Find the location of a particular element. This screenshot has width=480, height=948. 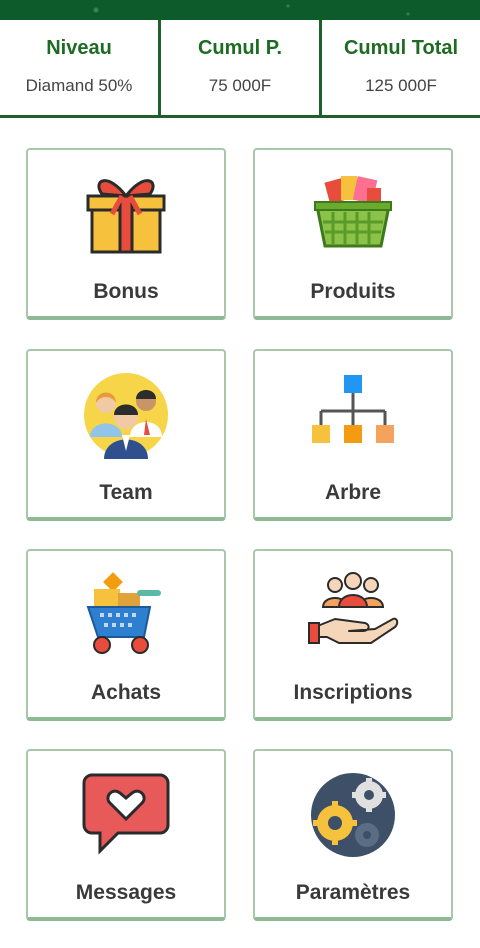

menu-label: Bonus is located at coordinates (126, 291).